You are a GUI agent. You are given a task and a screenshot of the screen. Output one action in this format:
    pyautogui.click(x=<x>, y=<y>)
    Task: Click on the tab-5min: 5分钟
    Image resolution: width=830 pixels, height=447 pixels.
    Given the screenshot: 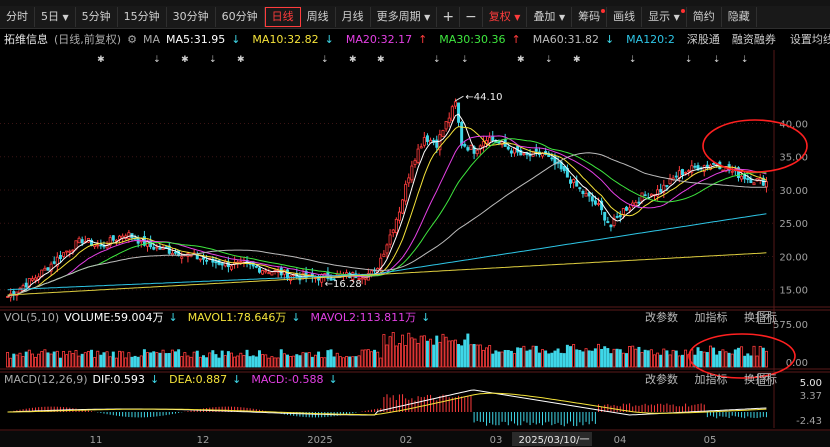 What is the action you would take?
    pyautogui.click(x=97, y=17)
    